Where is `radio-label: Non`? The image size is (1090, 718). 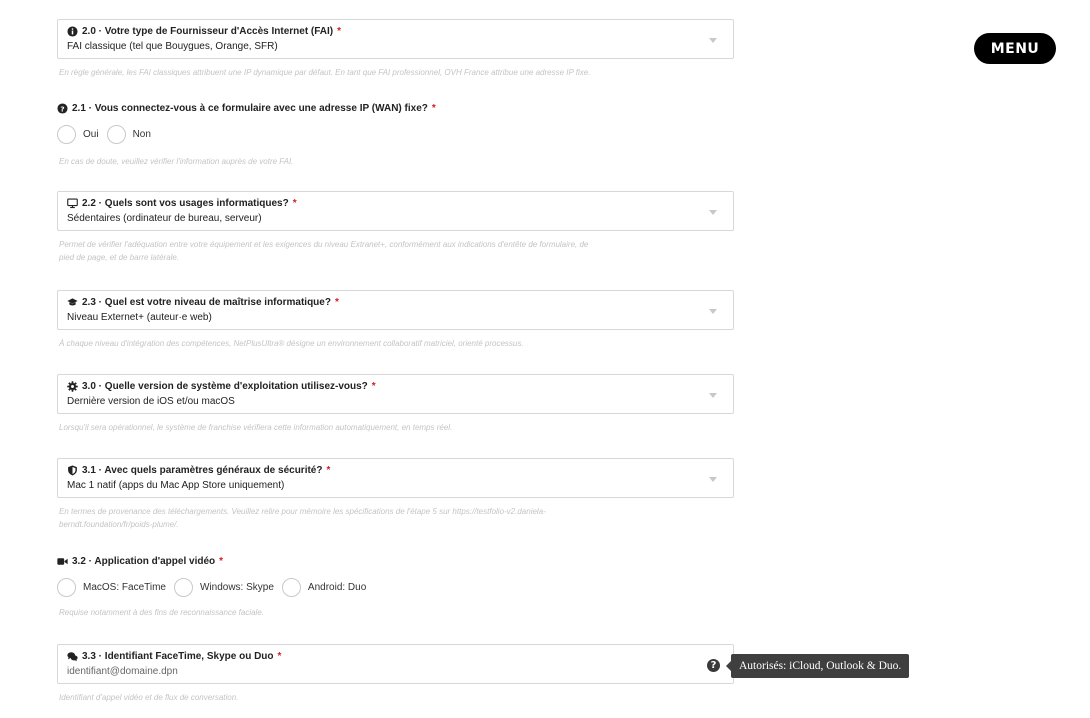
radio-label: Non is located at coordinates (141, 134).